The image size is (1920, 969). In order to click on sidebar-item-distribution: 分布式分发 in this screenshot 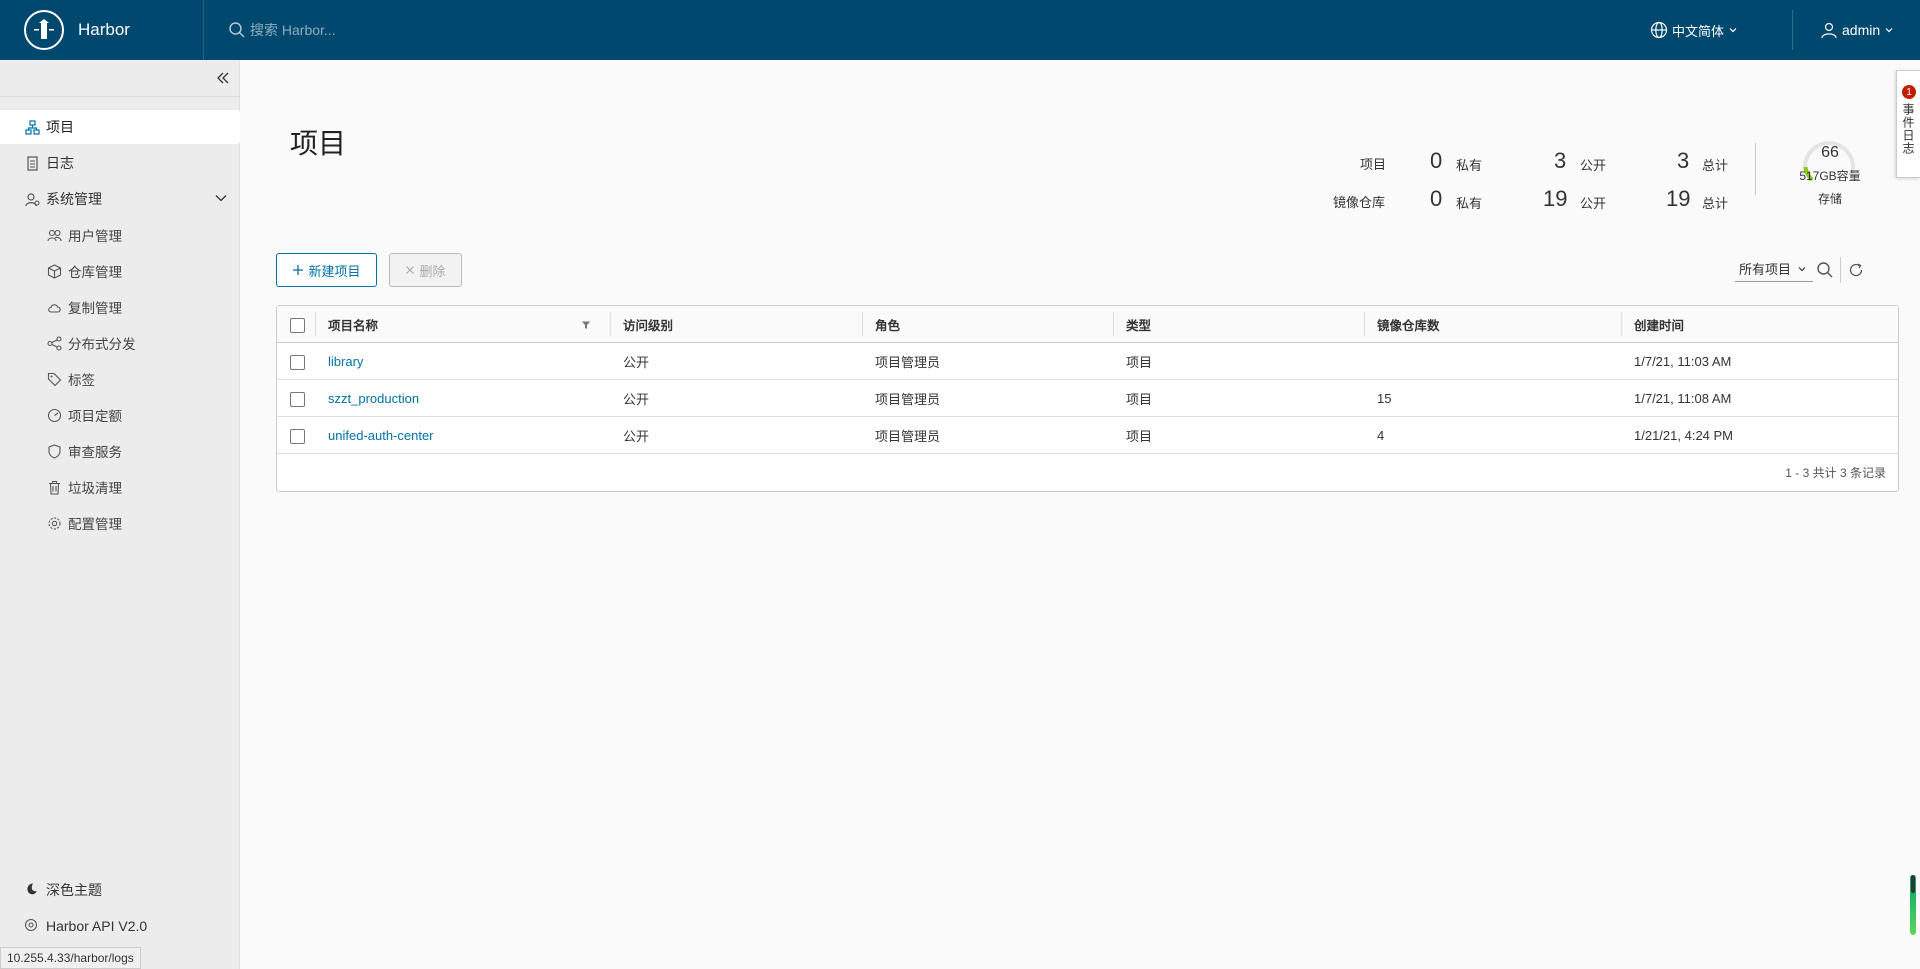, I will do `click(120, 343)`.